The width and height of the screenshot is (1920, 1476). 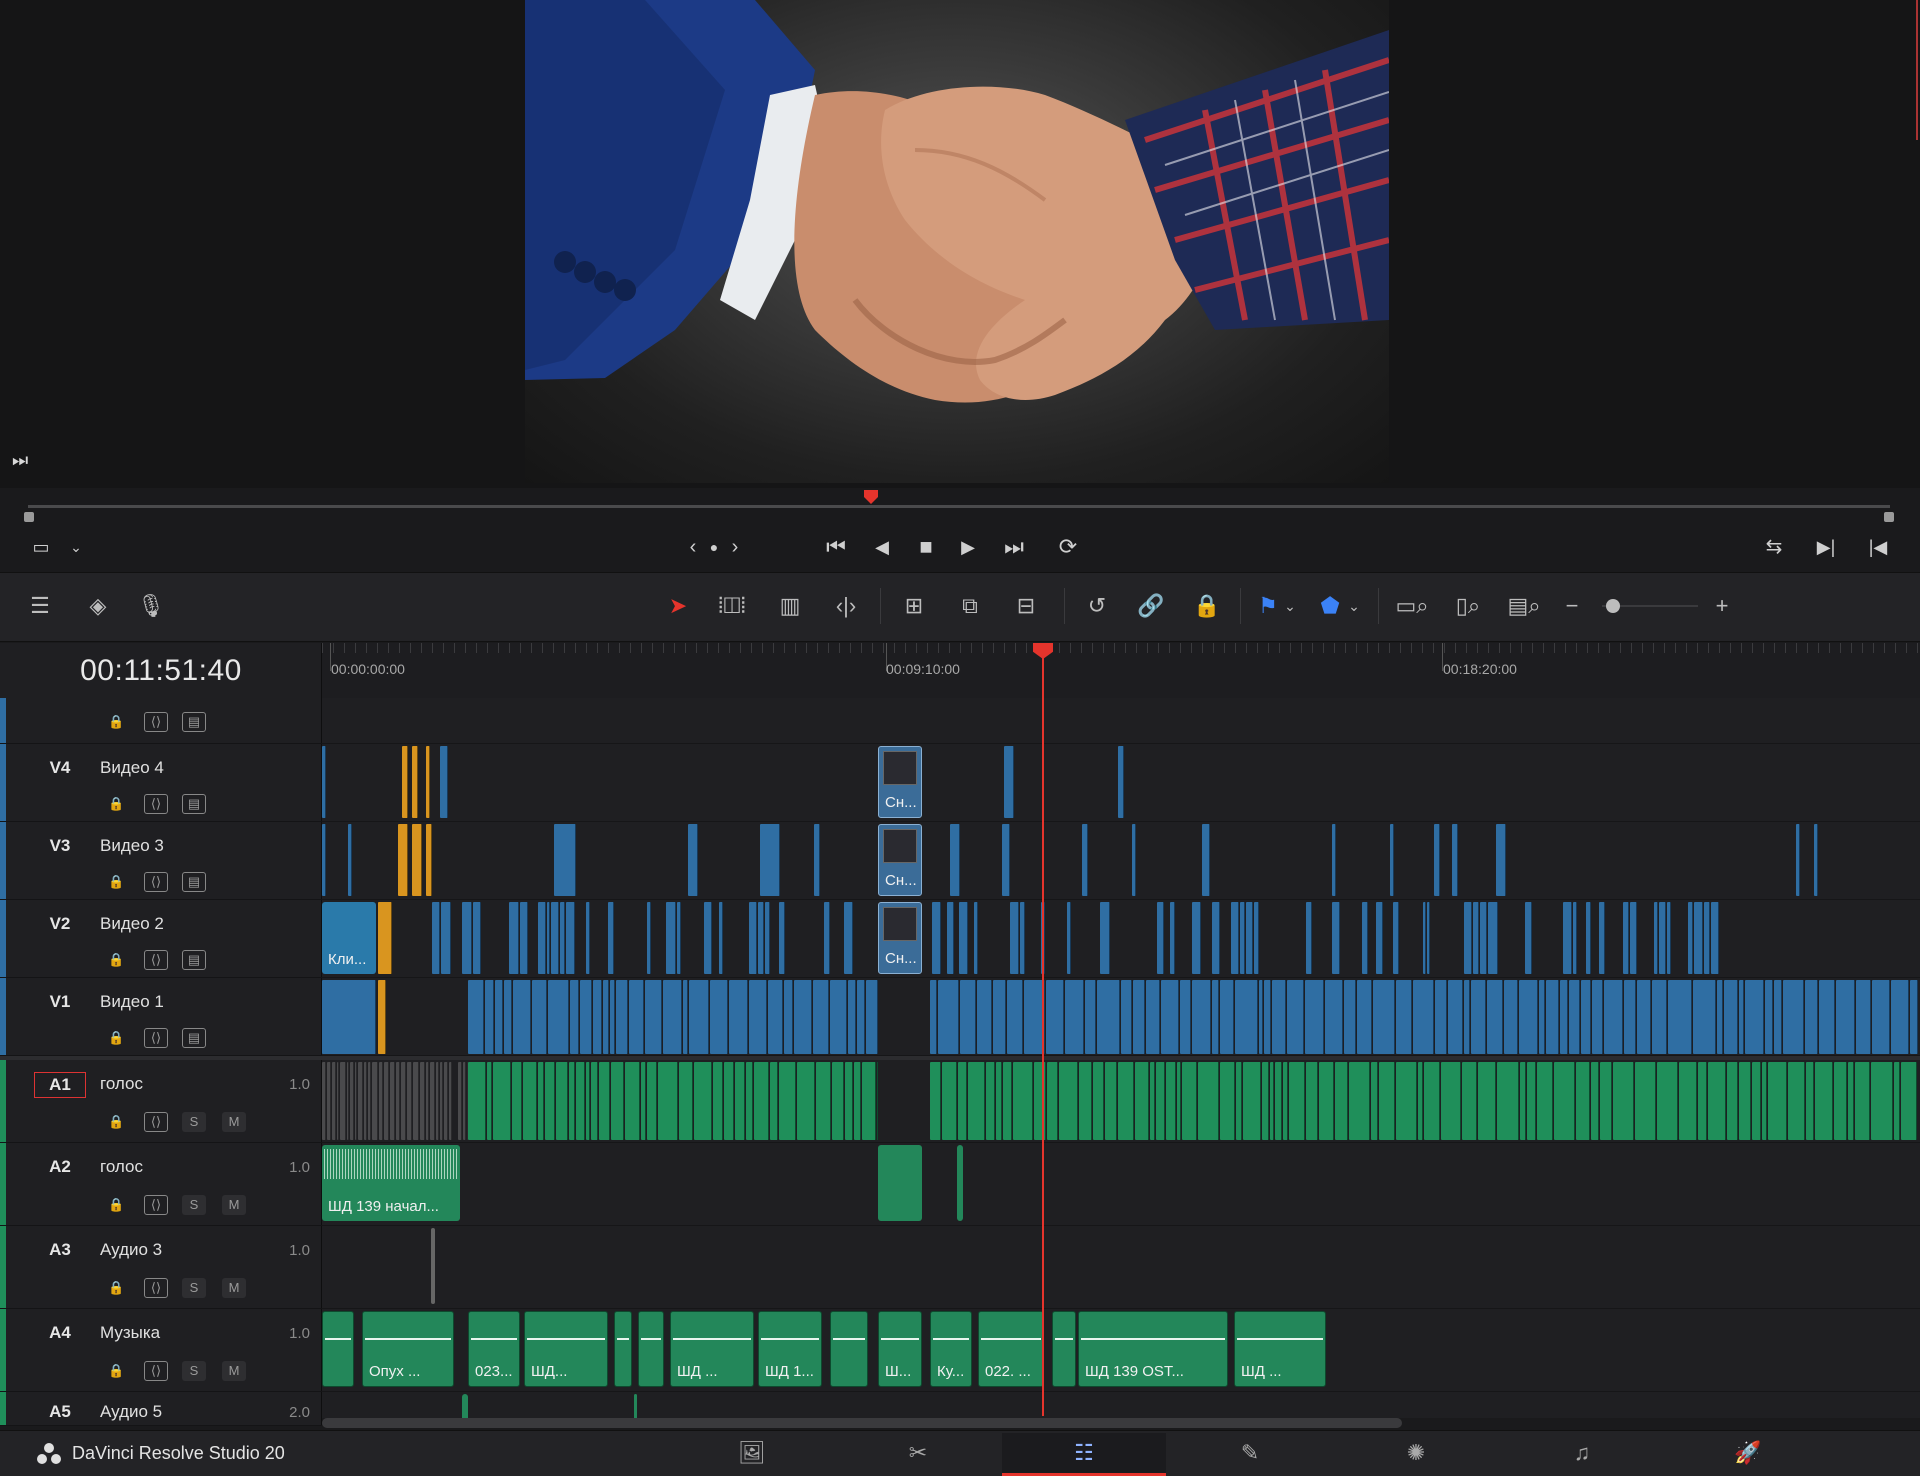 What do you see at coordinates (1722, 606) in the screenshot?
I see `zoom-in-icon: +` at bounding box center [1722, 606].